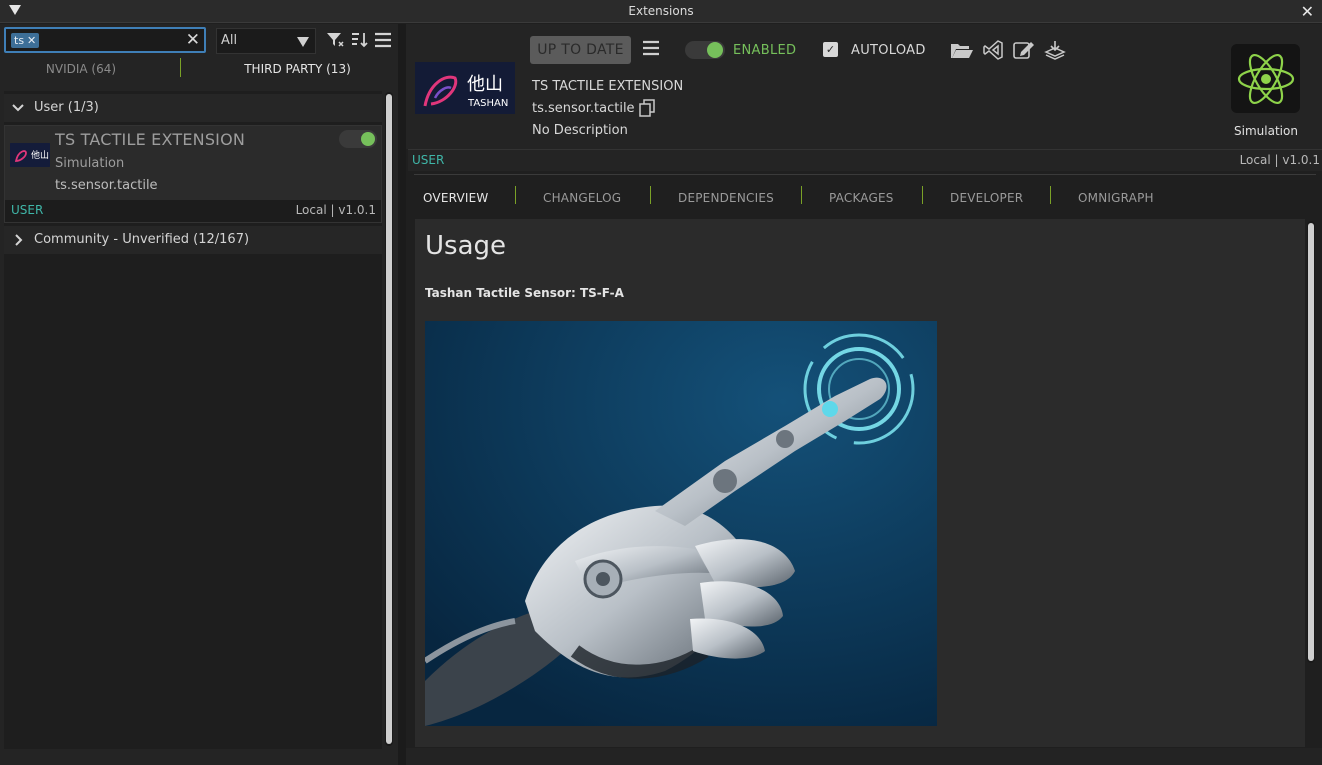  I want to click on atom-icon, so click(1266, 79).